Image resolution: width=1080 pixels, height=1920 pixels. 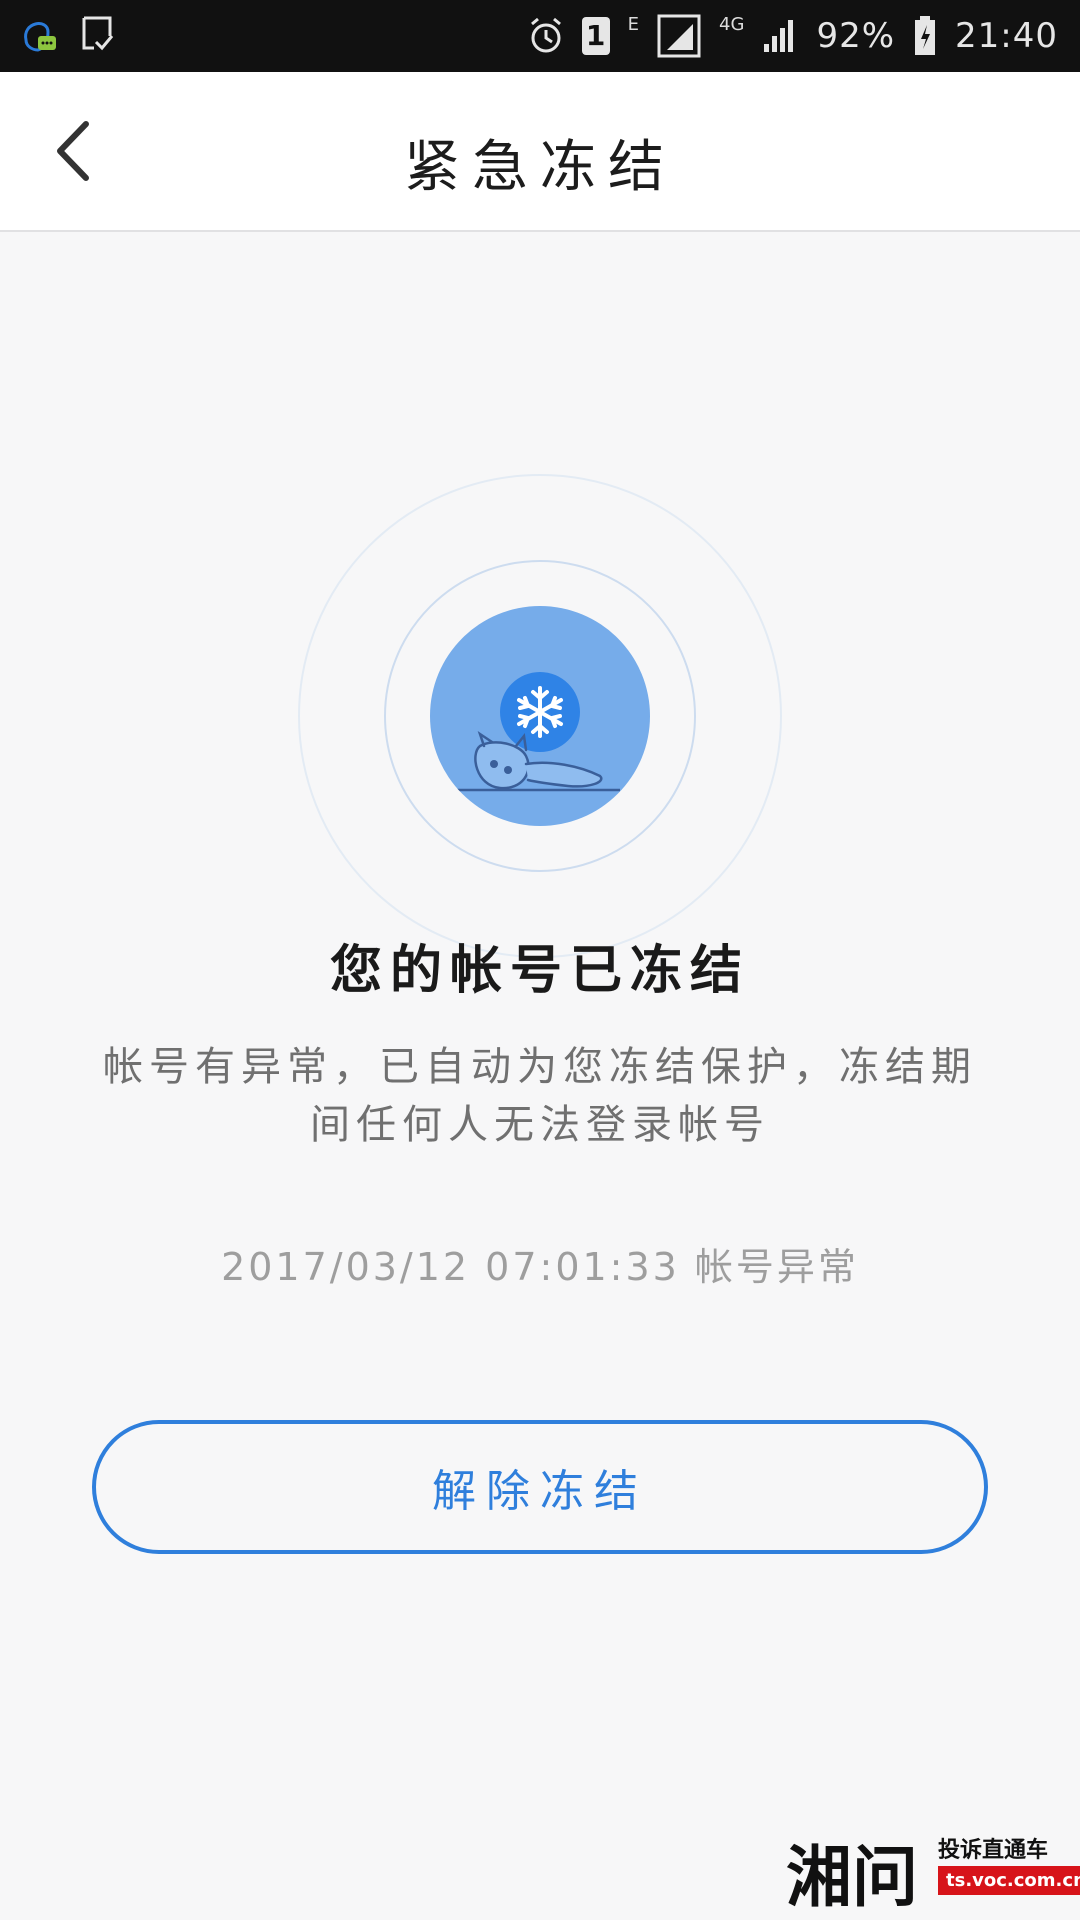 What do you see at coordinates (925, 35) in the screenshot?
I see `battery-charging-icon` at bounding box center [925, 35].